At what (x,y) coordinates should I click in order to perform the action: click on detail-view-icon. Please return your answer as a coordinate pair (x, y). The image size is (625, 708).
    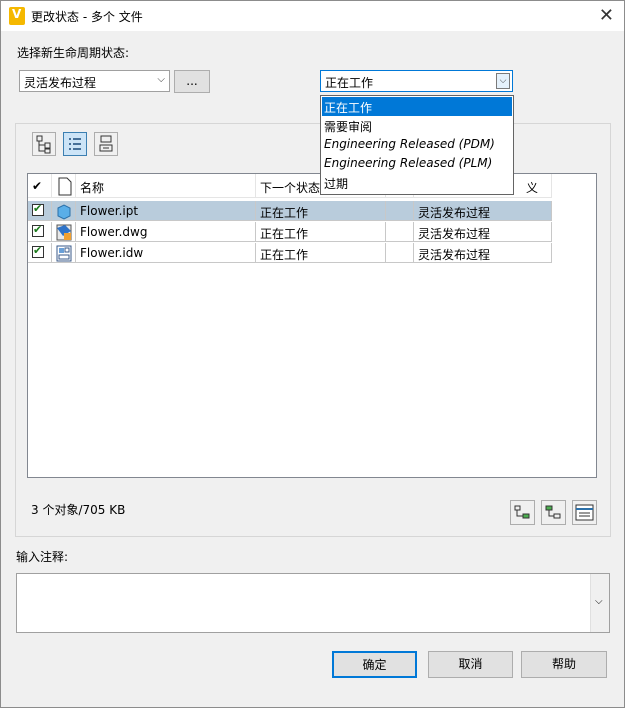
    Looking at the image, I should click on (106, 143).